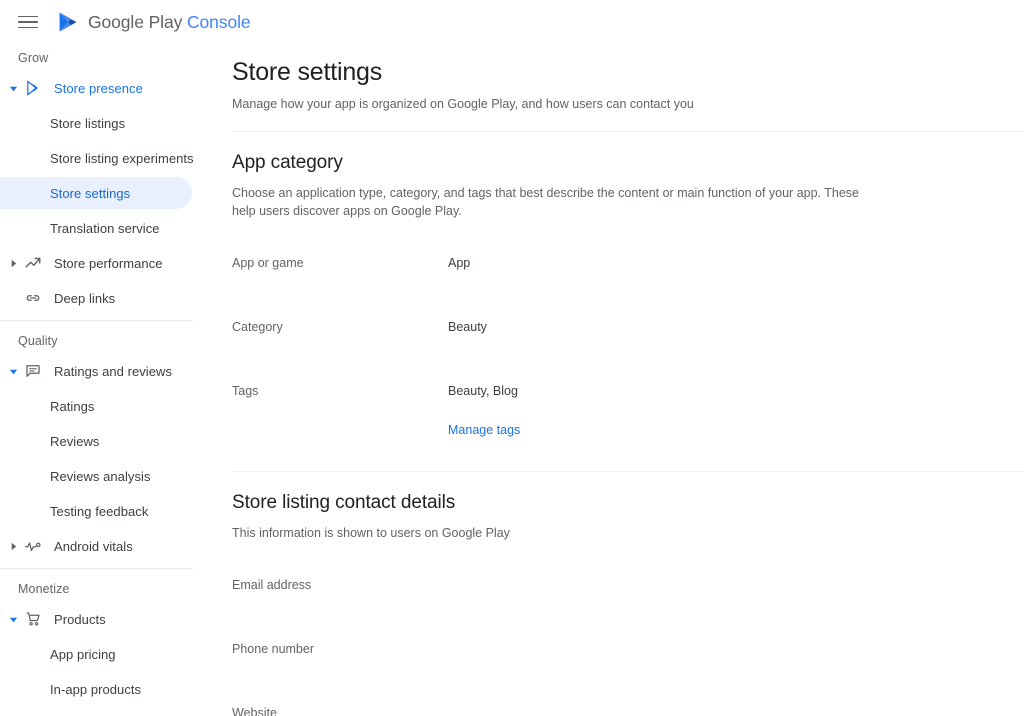 The width and height of the screenshot is (1024, 716). Describe the element at coordinates (459, 263) in the screenshot. I see `field-value: App` at that location.